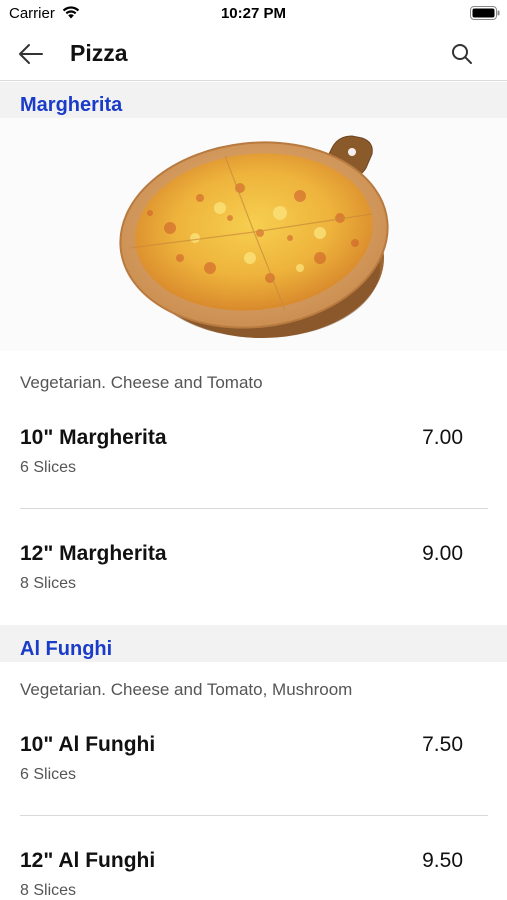 This screenshot has height=900, width=507. Describe the element at coordinates (442, 744) in the screenshot. I see `item-price: 7.50` at that location.